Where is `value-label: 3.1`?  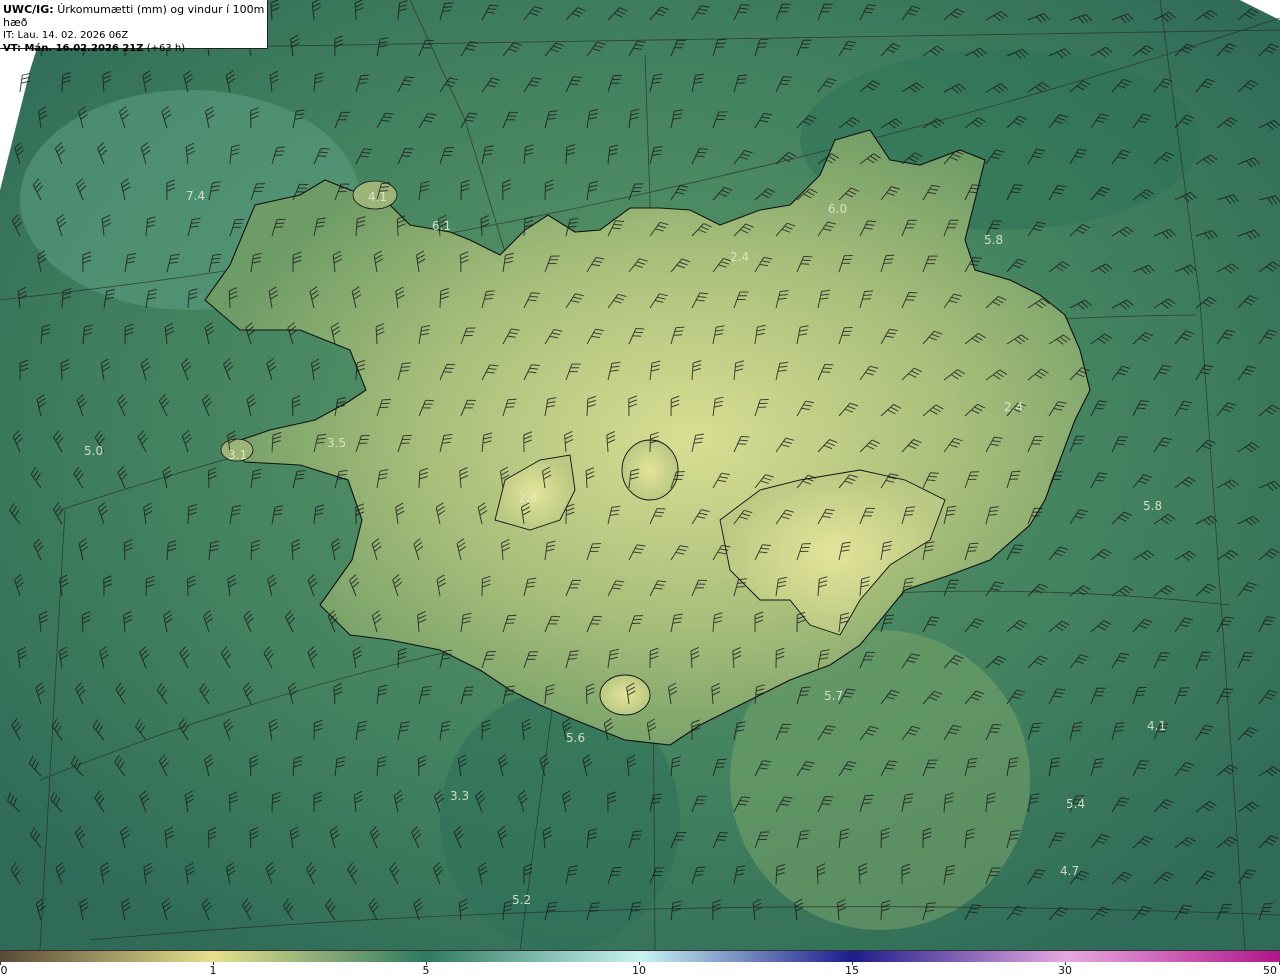
value-label: 3.1 is located at coordinates (237, 455).